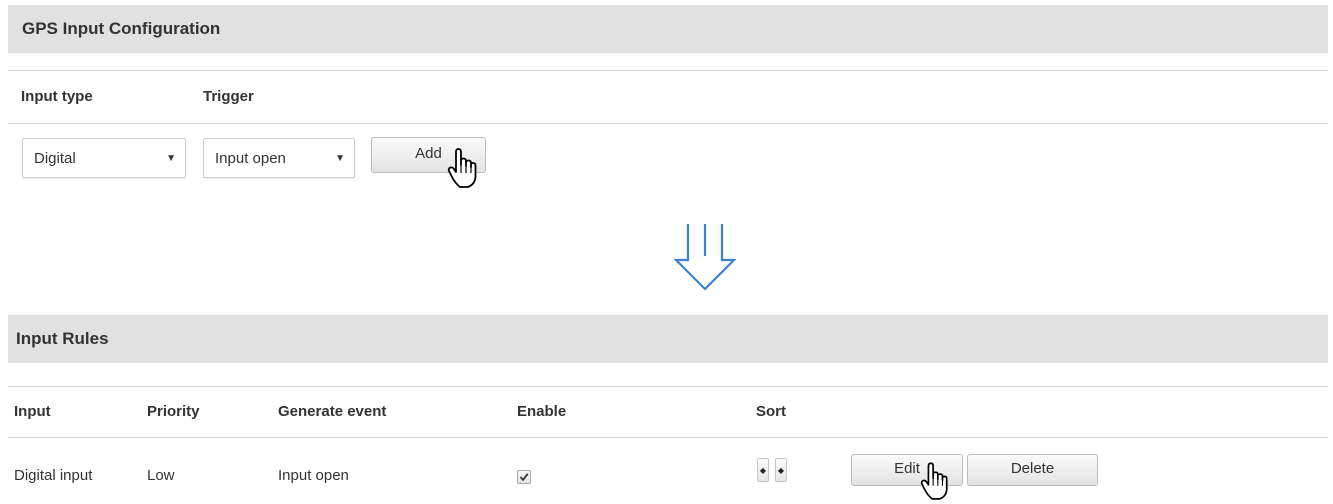  What do you see at coordinates (332, 411) in the screenshot?
I see `column-header-generate-event: Generate event` at bounding box center [332, 411].